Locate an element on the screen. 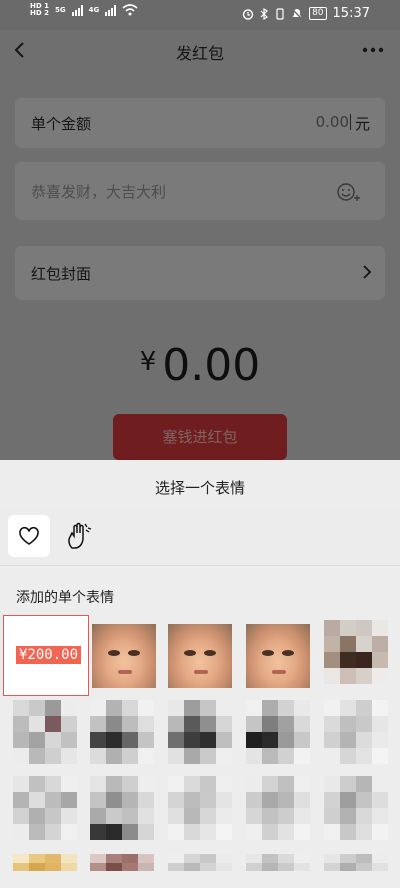 Image resolution: width=400 pixels, height=888 pixels. tab-gestures is located at coordinates (79, 536).